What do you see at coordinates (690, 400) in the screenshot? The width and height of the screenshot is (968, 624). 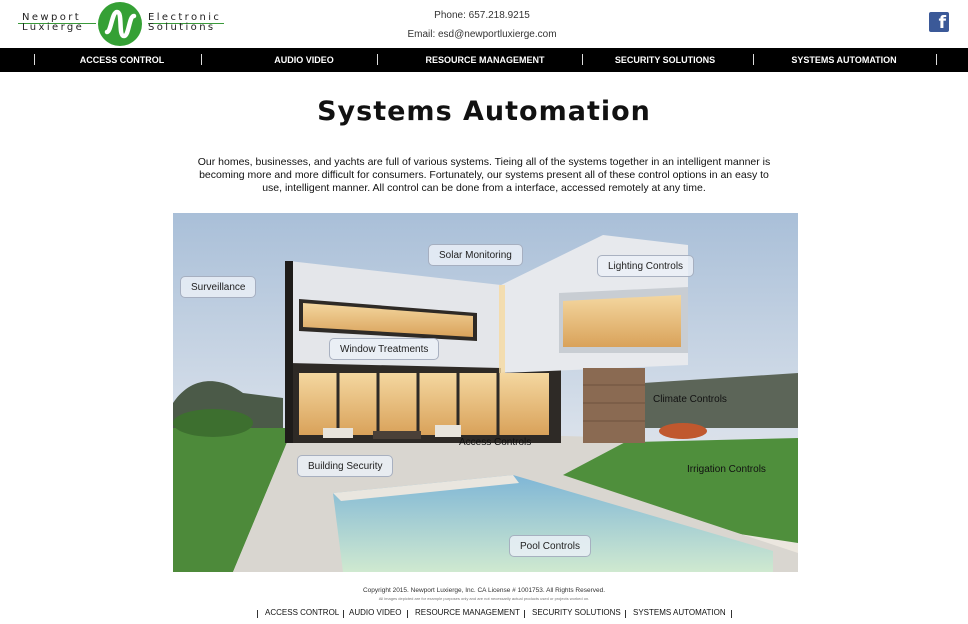 I see `callout-climate-controls: Climate Controls` at bounding box center [690, 400].